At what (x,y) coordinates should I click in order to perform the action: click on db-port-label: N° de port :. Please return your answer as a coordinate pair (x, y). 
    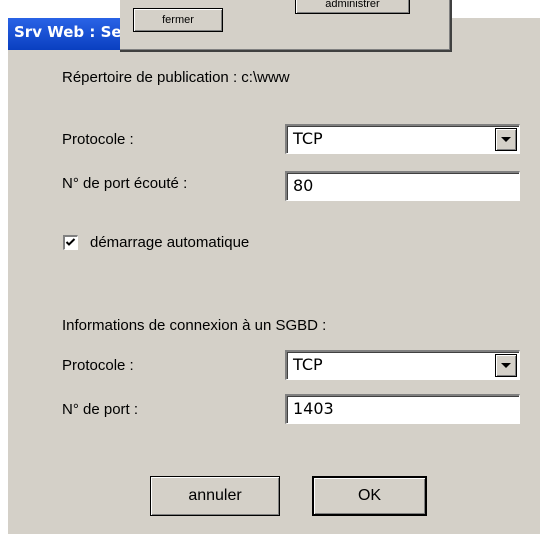
    Looking at the image, I should click on (100, 409).